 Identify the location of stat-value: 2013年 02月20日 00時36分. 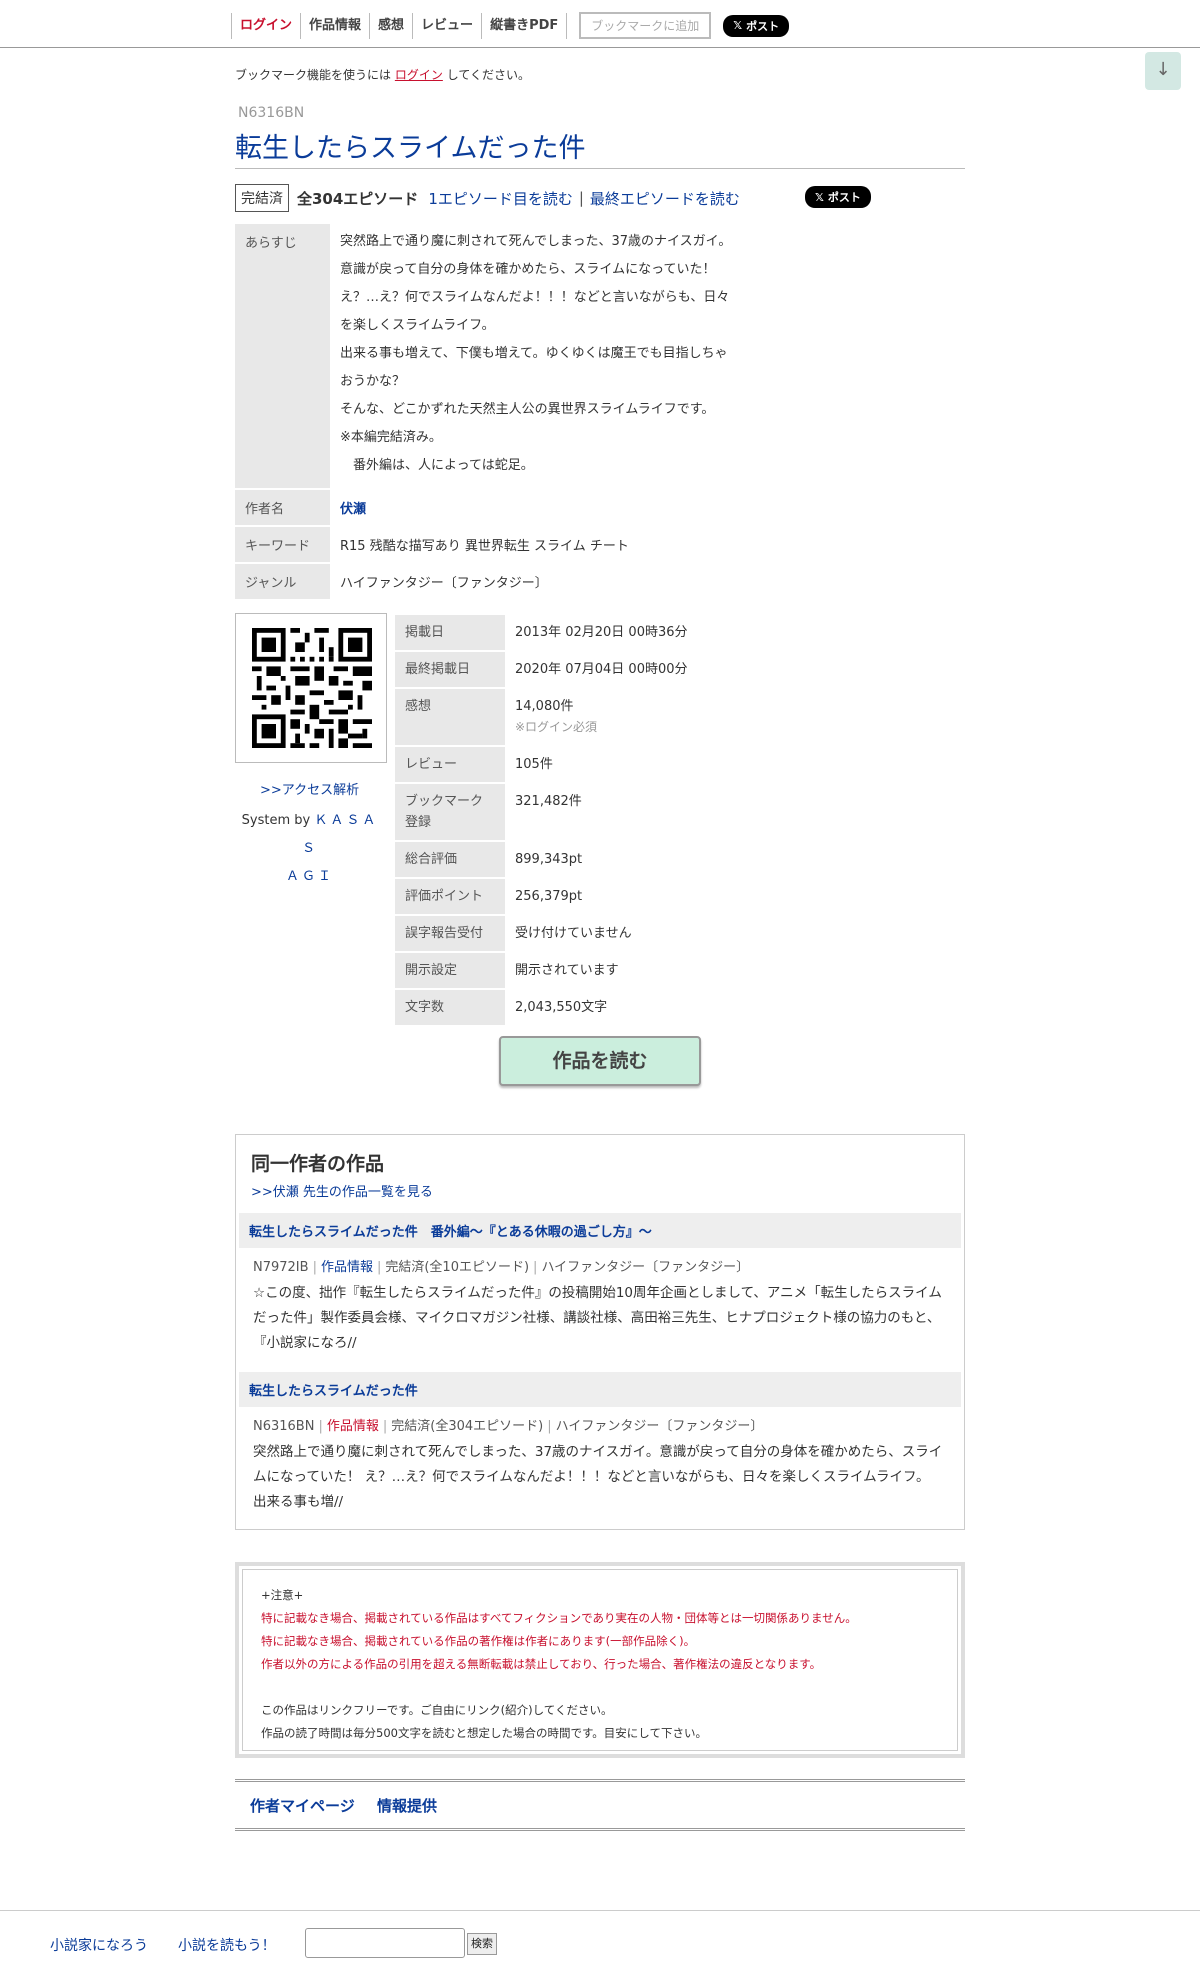
(601, 632).